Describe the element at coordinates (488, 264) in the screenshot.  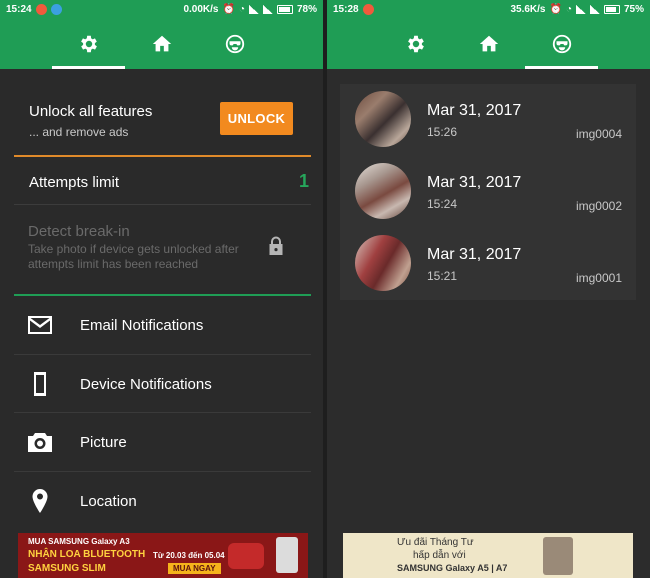
I see `list-item: Mar 31, 2017 15:21 img0001` at that location.